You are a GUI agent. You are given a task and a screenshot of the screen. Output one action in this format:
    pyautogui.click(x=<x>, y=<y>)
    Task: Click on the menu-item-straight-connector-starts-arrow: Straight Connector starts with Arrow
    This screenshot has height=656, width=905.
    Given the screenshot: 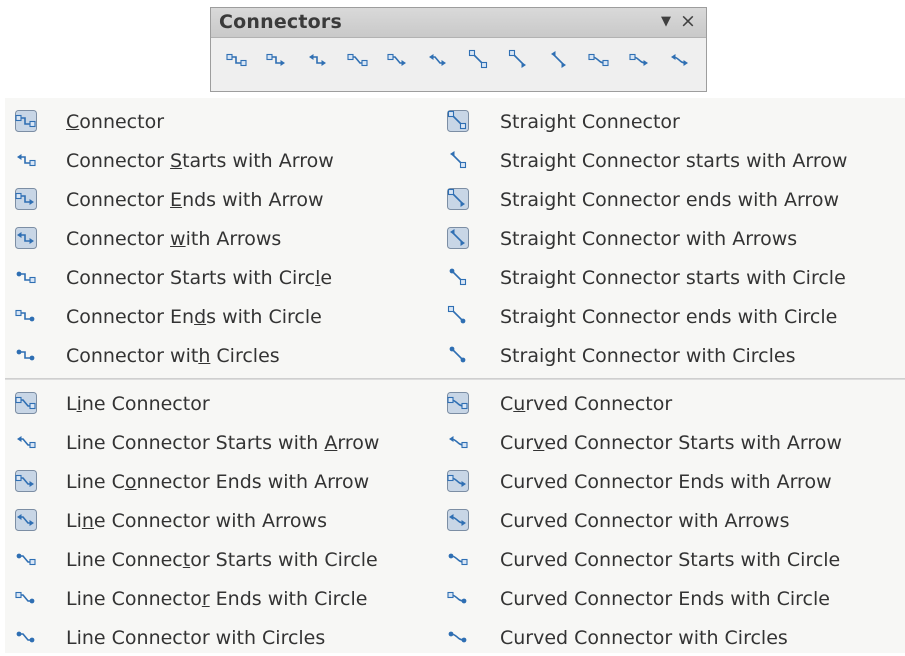 What is the action you would take?
    pyautogui.click(x=674, y=160)
    